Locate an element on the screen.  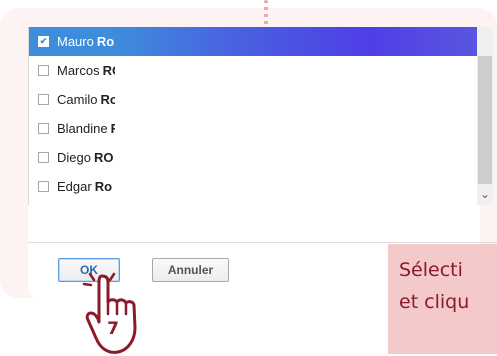
pointing-hand-icon is located at coordinates (109, 313).